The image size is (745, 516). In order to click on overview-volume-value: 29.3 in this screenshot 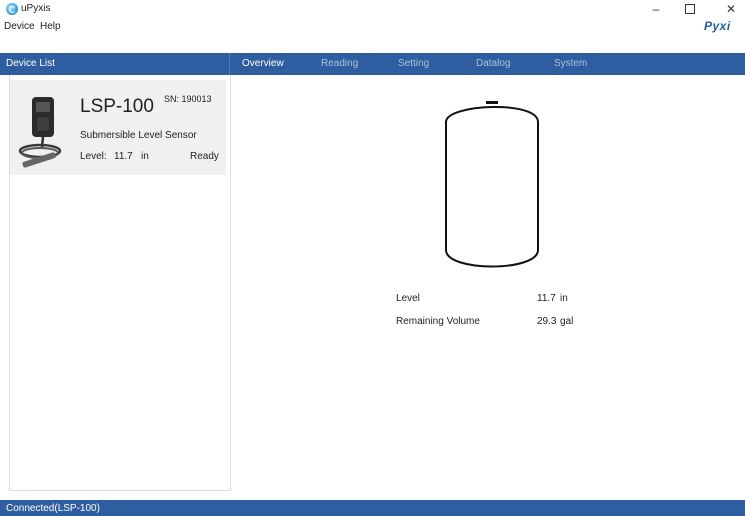, I will do `click(547, 321)`.